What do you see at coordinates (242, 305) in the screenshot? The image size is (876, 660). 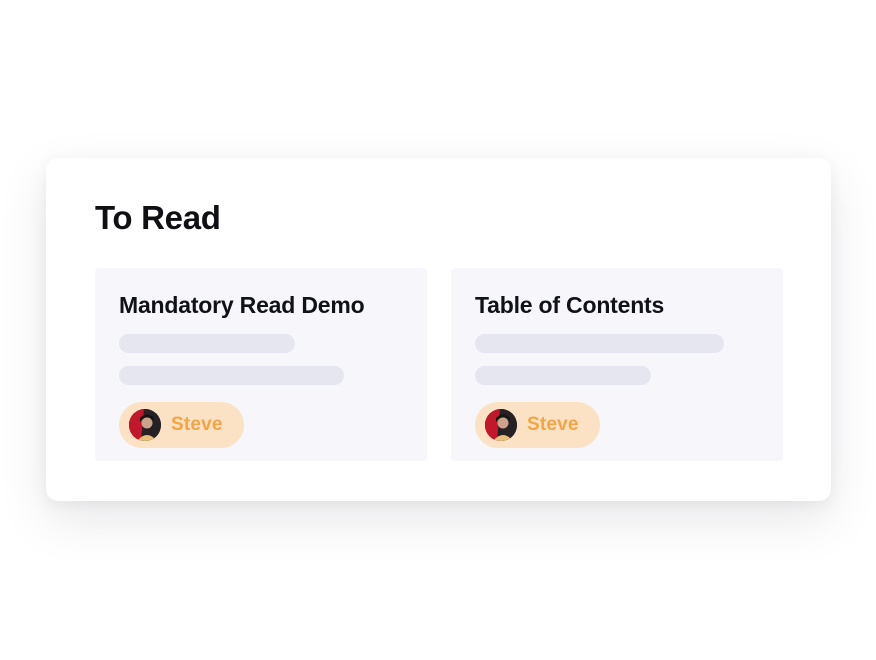 I see `card-title: Mandatory Read Demo` at bounding box center [242, 305].